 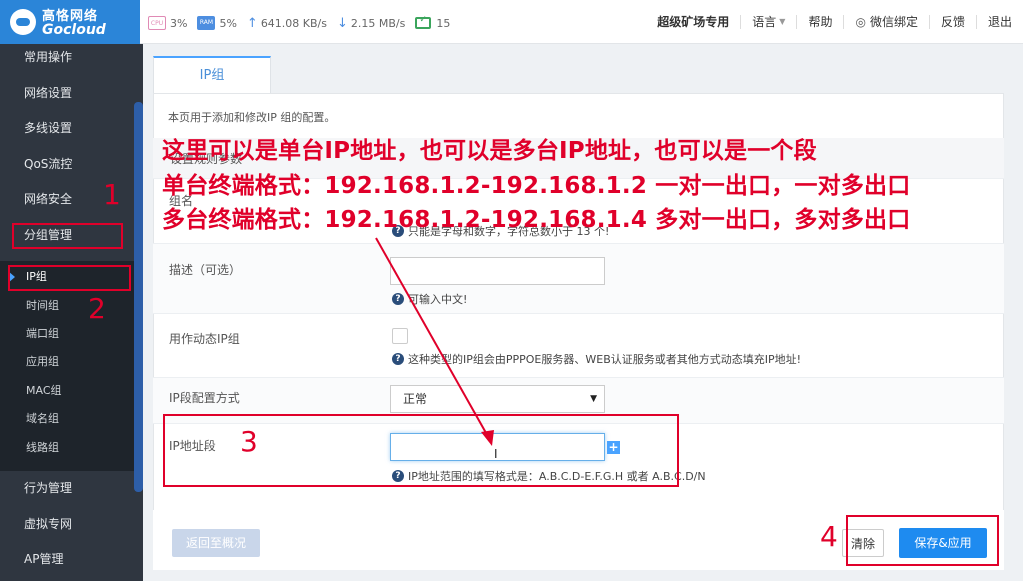 What do you see at coordinates (487, 438) in the screenshot?
I see `arrow-head` at bounding box center [487, 438].